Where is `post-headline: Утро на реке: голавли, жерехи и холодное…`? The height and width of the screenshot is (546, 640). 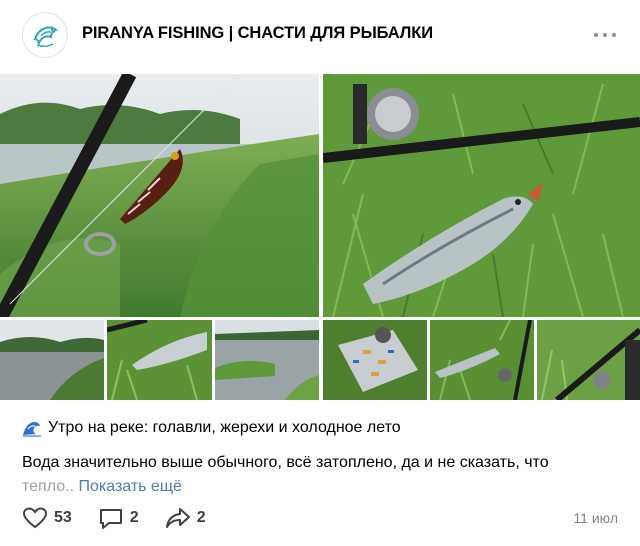
post-headline: Утро на реке: голавли, жерехи и холодное… is located at coordinates (211, 428).